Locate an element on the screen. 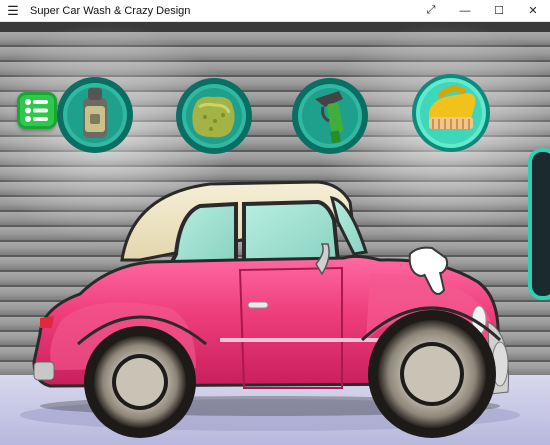 The image size is (550, 445). maximize-icon: ☐ is located at coordinates (499, 11).